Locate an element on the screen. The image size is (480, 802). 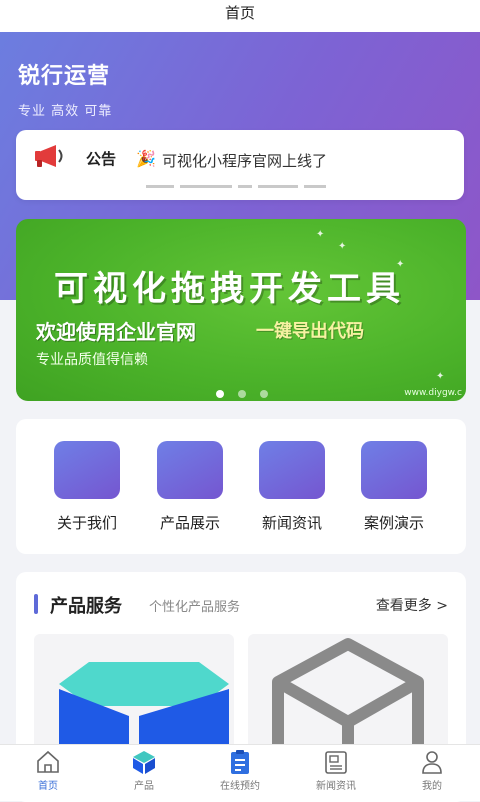
tab-products: 产品 is located at coordinates (144, 770).